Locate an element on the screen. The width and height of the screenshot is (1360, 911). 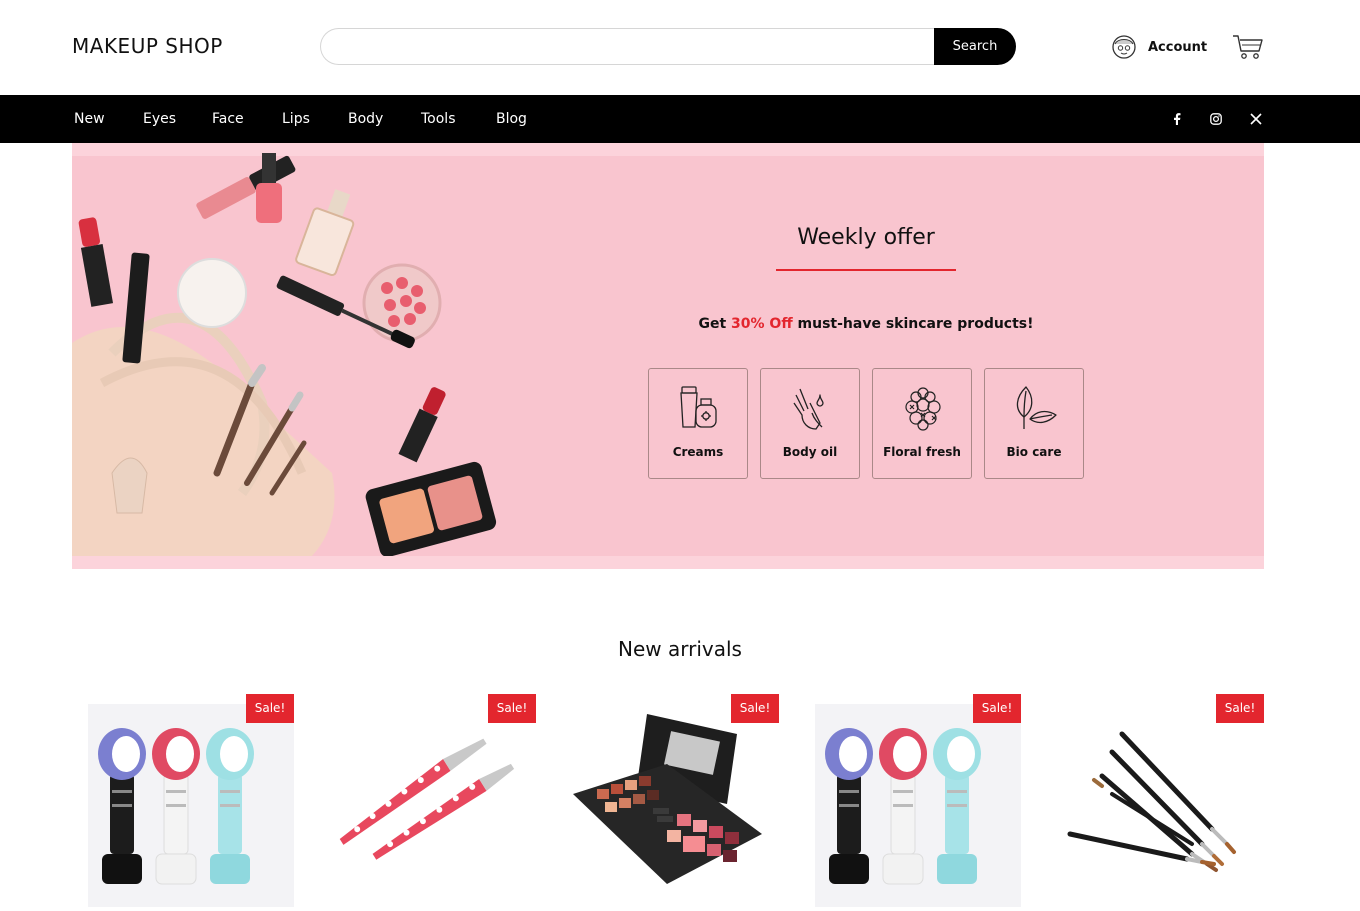
makeup-brushes-image is located at coordinates (1151, 801).